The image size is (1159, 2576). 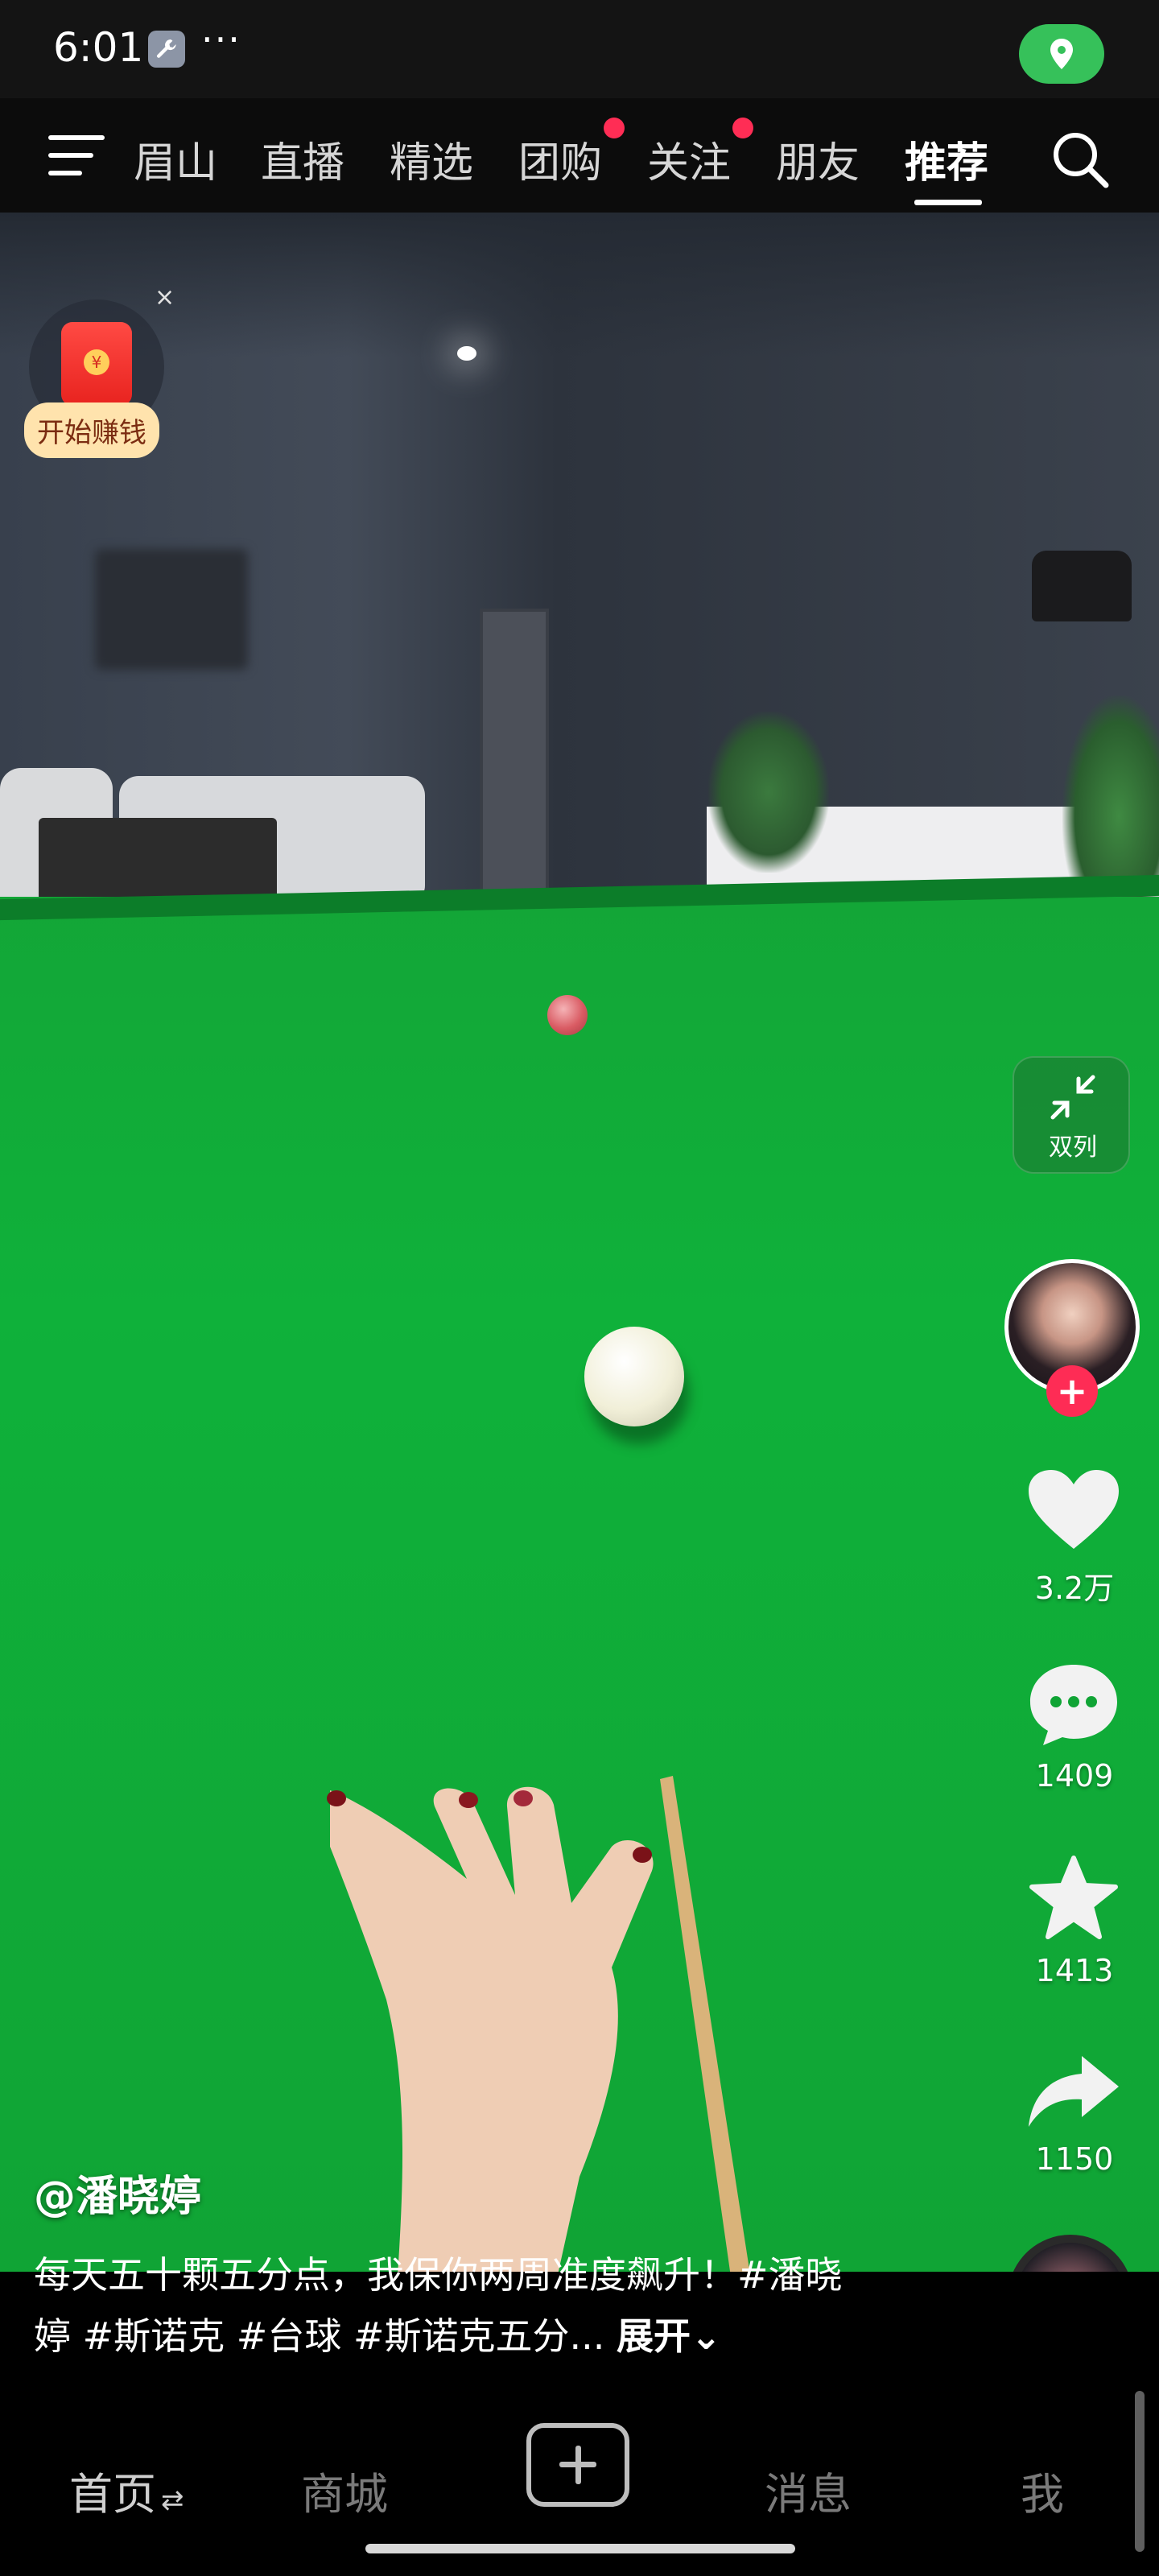 I want to click on create-post-button, so click(x=577, y=2465).